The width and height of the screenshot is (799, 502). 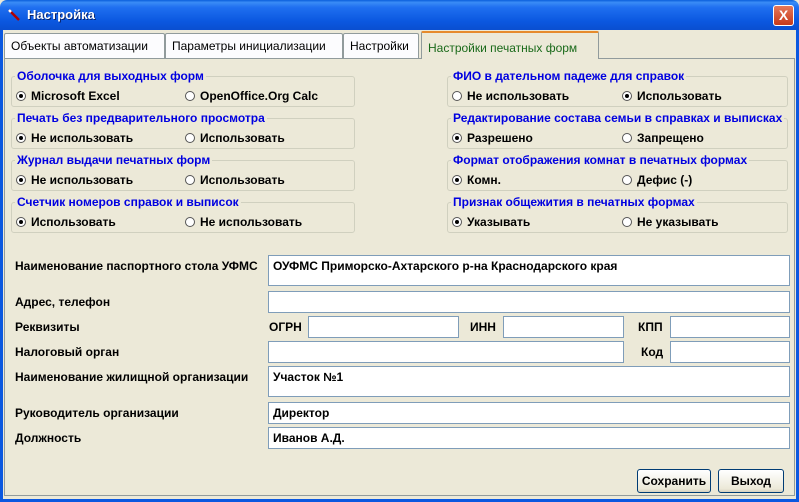 What do you see at coordinates (665, 180) in the screenshot?
I see `radio-label: Дефис (-)` at bounding box center [665, 180].